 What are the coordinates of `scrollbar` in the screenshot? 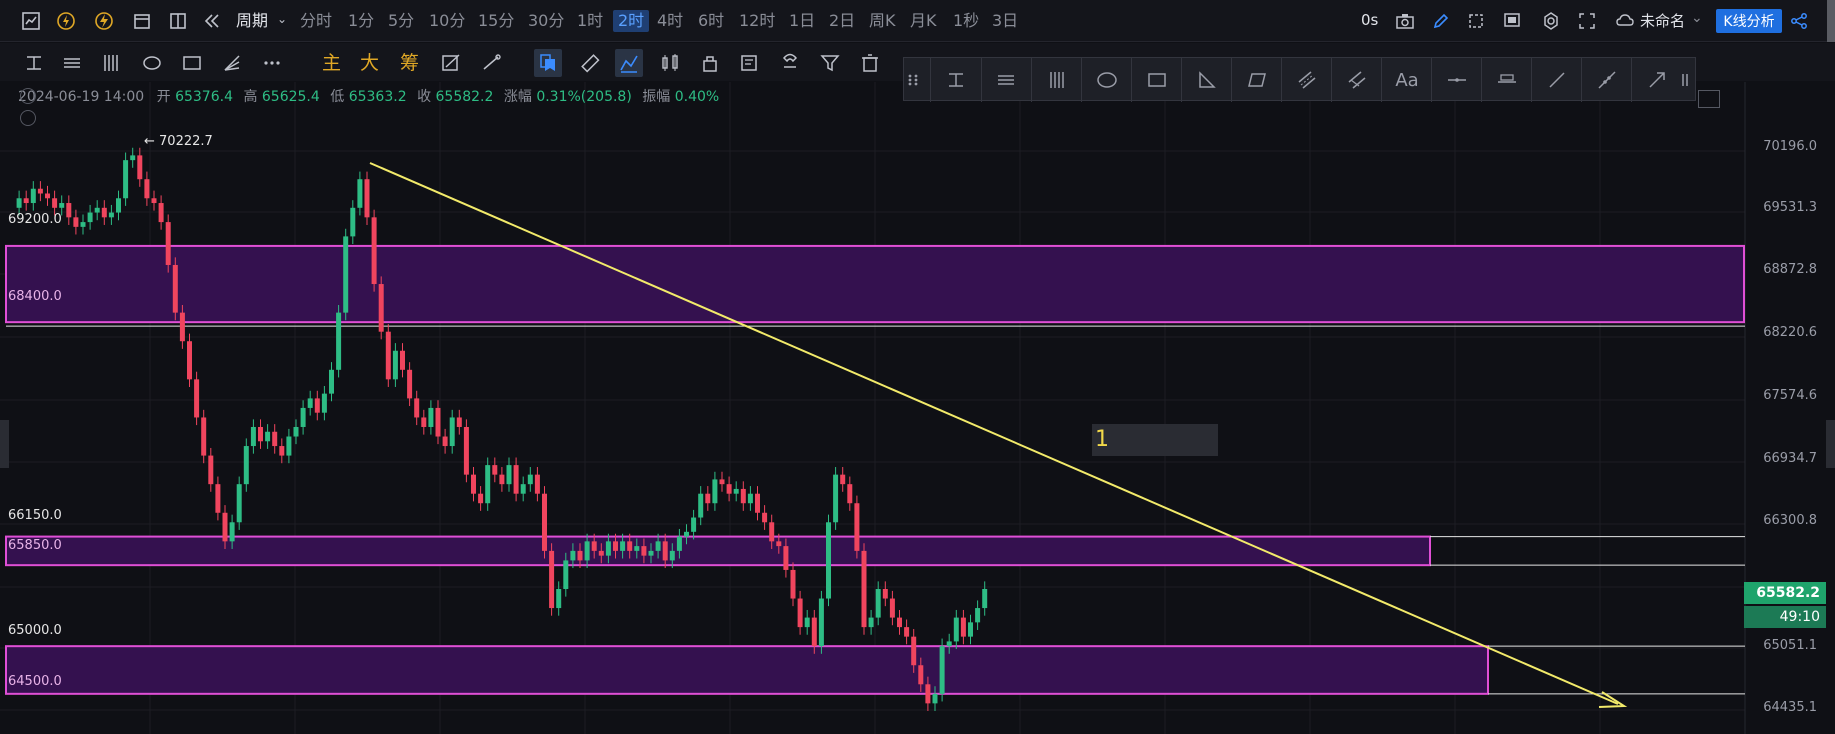 It's located at (1831, 21).